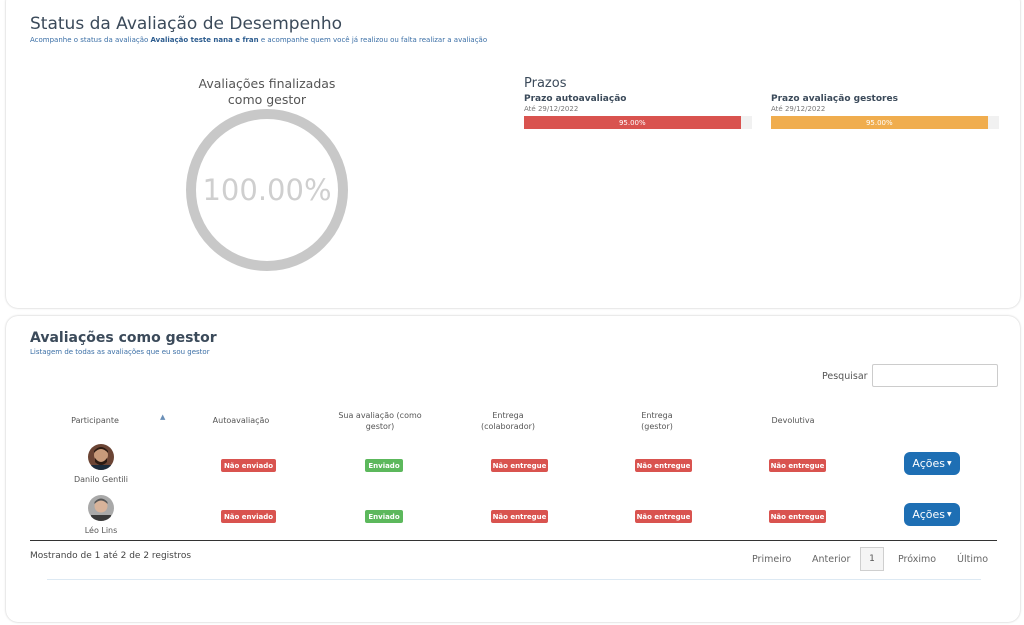  Describe the element at coordinates (111, 556) in the screenshot. I see `table-info: Mostrando de 1 até 2 de 2 registros` at that location.